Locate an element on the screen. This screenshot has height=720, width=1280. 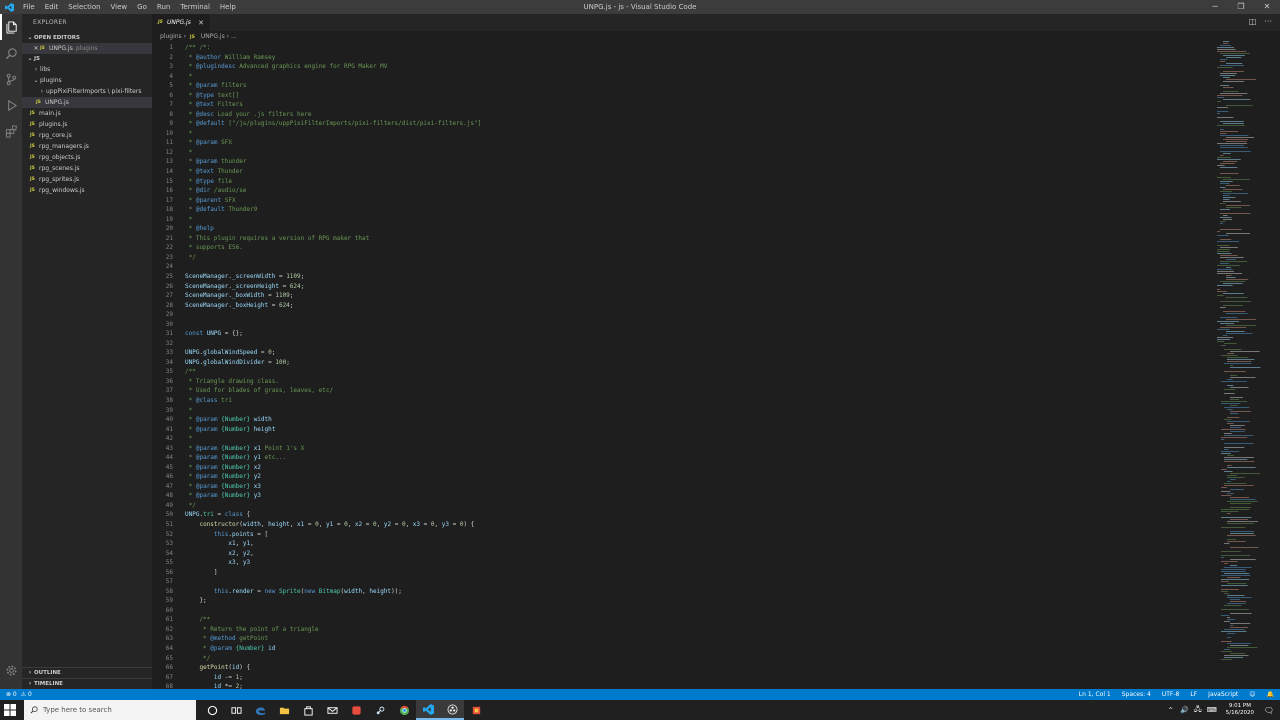
taskbar-search: Type here to search is located at coordinates (110, 710).